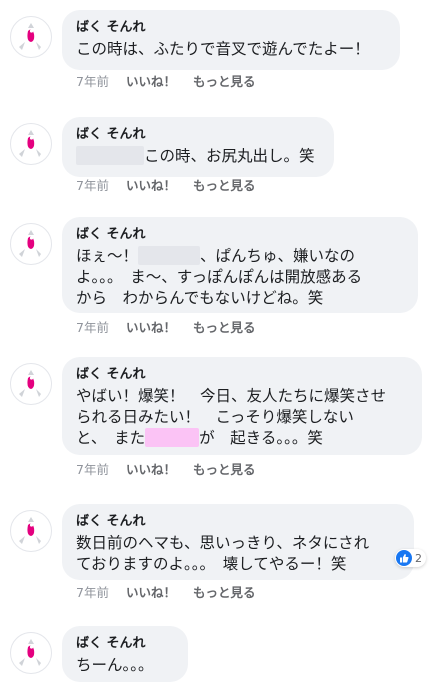 This screenshot has width=442, height=691. I want to click on reaction-summary: 2, so click(410, 558).